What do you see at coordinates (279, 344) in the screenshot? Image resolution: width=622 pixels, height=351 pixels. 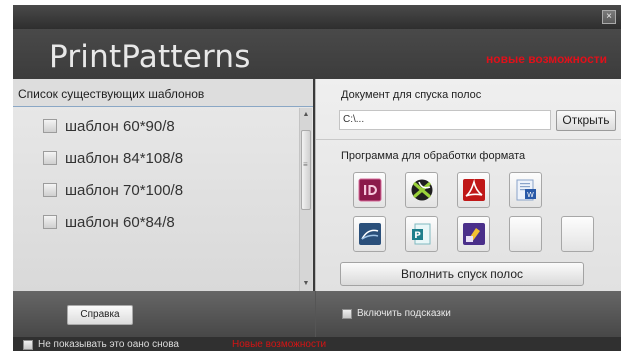 I see `new-features-bottom-link: Новые возможности` at bounding box center [279, 344].